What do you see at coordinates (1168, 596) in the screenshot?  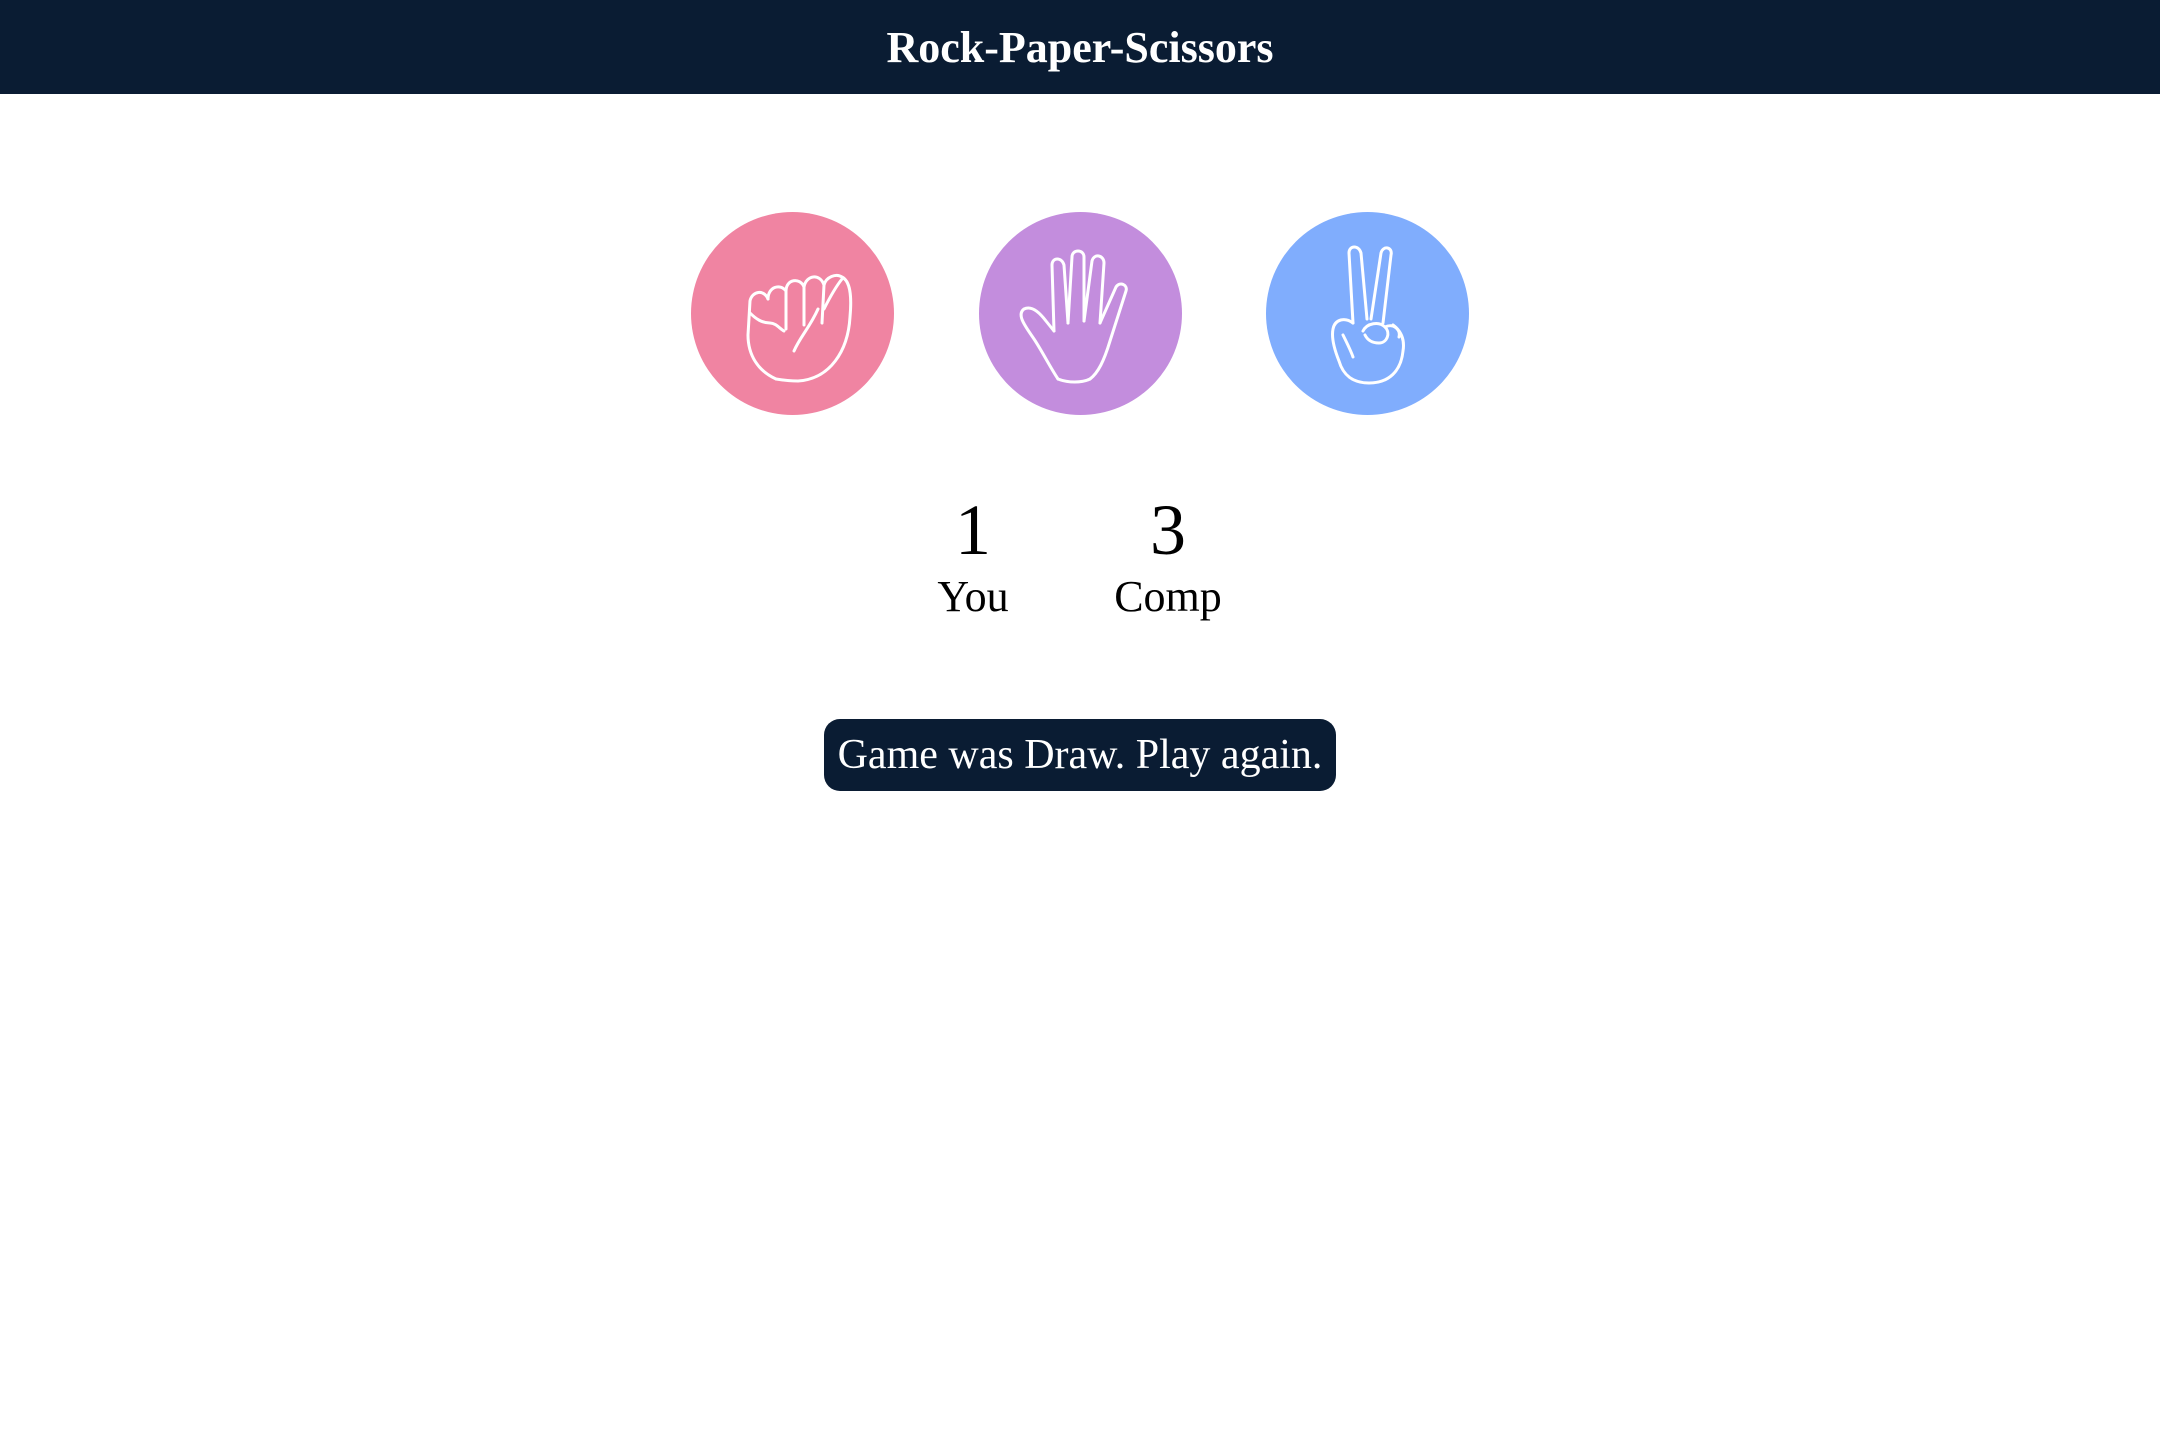 I see `comp-score-label: Comp` at bounding box center [1168, 596].